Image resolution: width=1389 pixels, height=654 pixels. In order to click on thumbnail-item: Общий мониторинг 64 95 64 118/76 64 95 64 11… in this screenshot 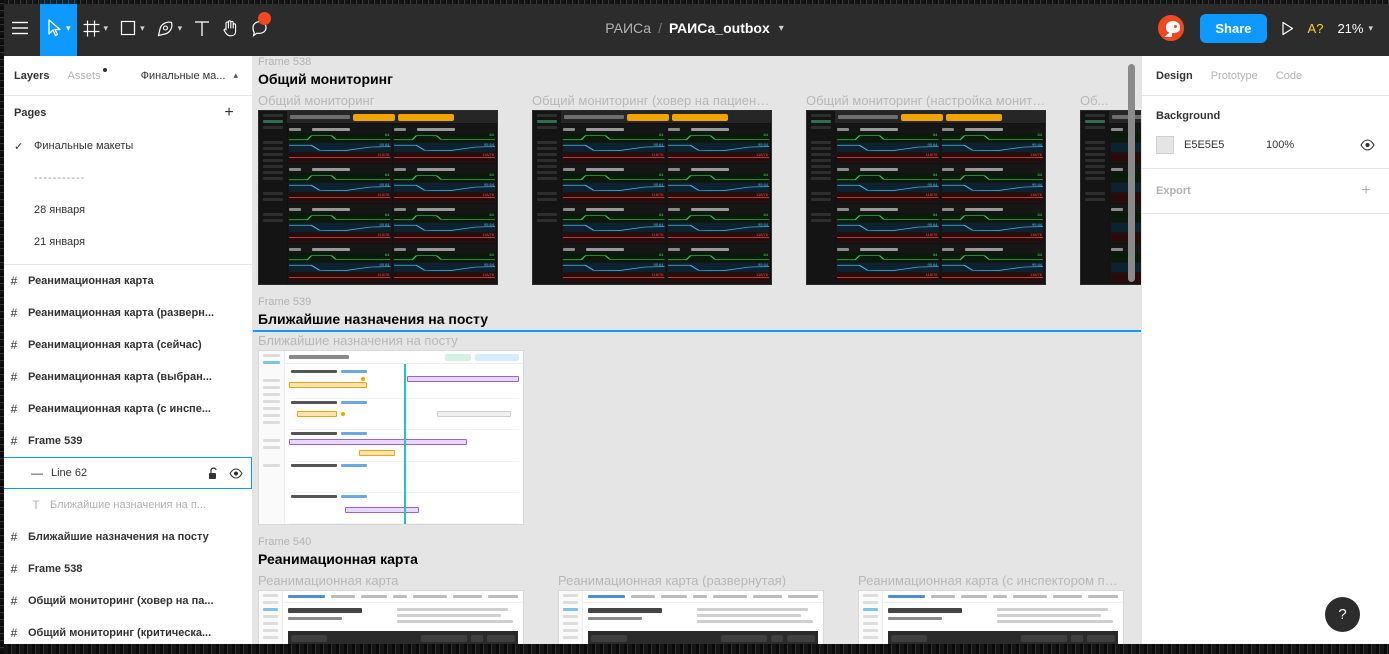, I will do `click(378, 189)`.